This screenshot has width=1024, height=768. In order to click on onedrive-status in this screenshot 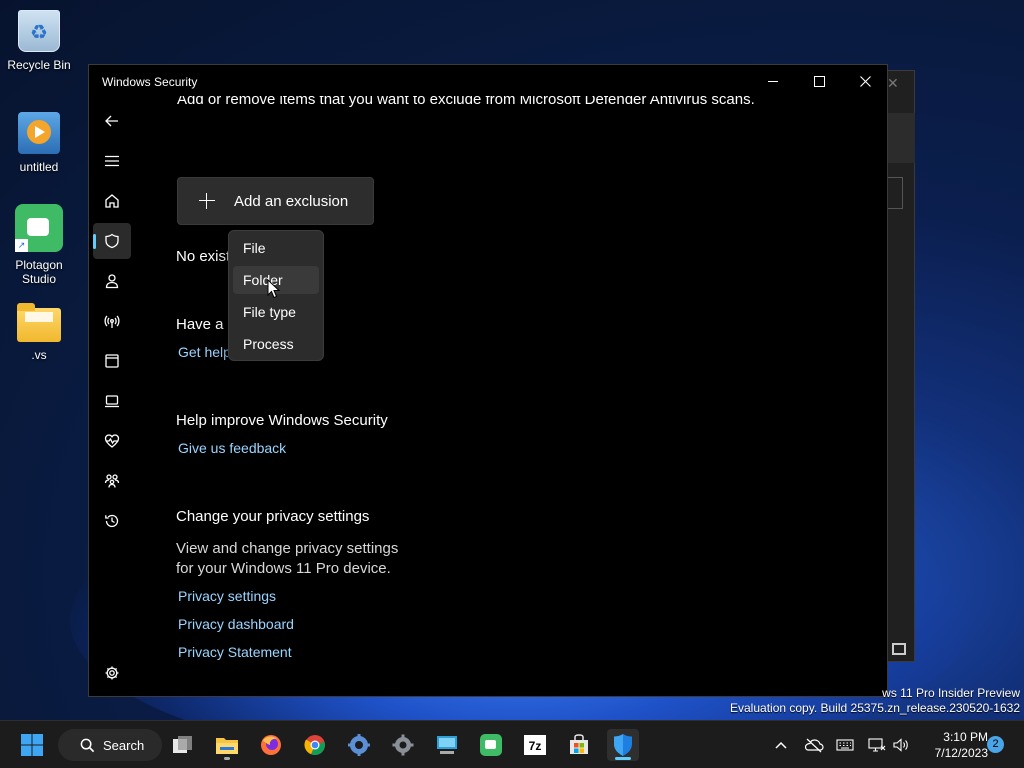, I will do `click(814, 745)`.